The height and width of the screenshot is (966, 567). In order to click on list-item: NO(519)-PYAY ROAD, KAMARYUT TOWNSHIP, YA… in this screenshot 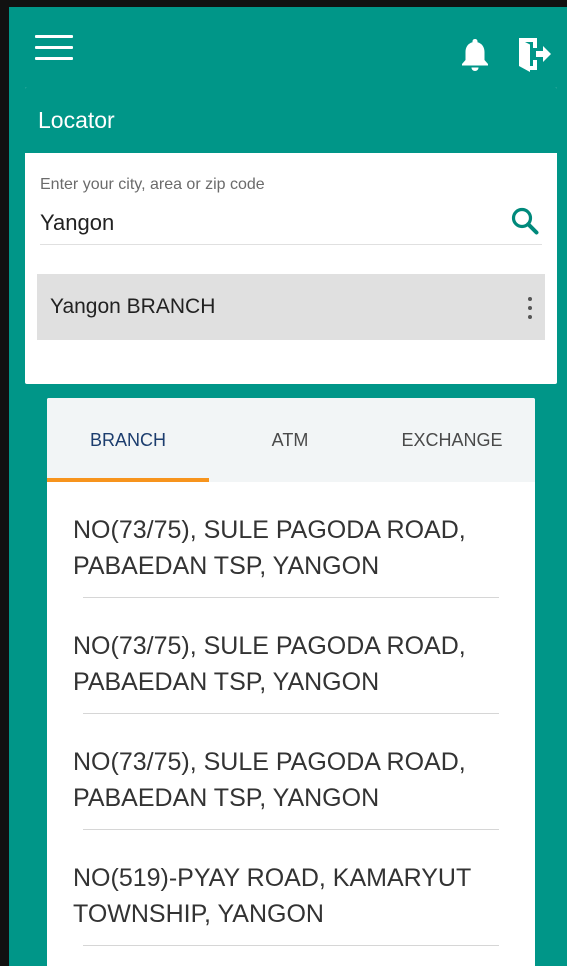, I will do `click(291, 888)`.